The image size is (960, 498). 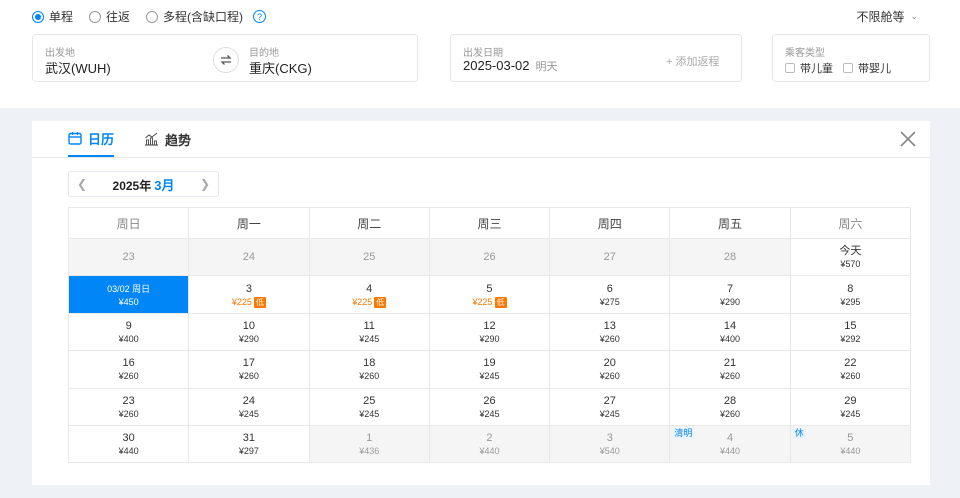 I want to click on calendar-day-cell: 11 ¥245, so click(x=369, y=332).